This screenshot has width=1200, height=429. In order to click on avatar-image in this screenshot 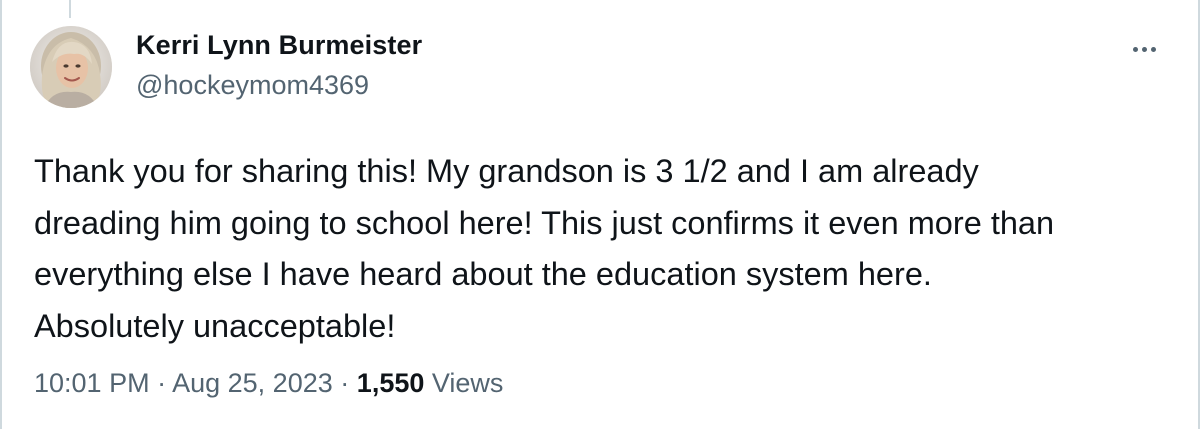, I will do `click(71, 67)`.